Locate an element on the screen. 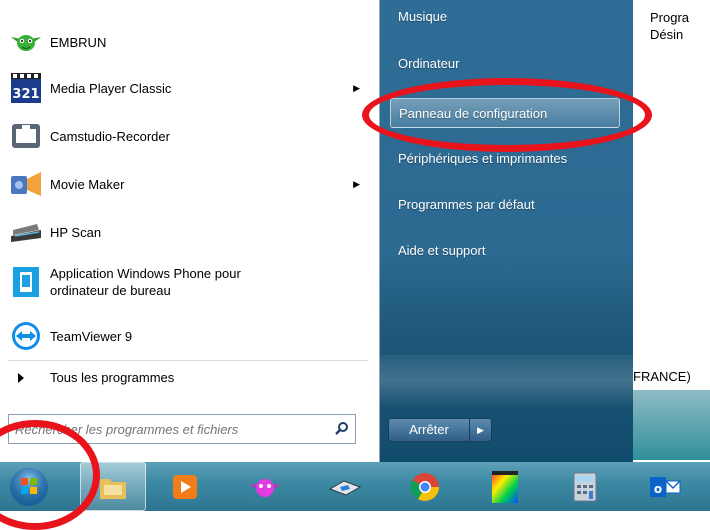 This screenshot has width=710, height=530. program-hp-scan: HP Scan is located at coordinates (188, 232).